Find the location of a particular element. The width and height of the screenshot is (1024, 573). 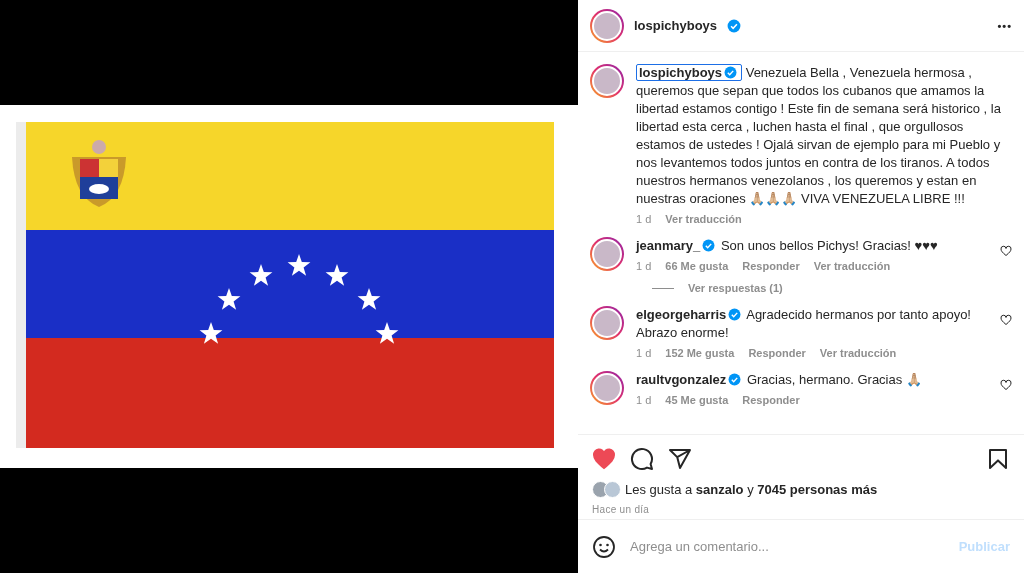

bookmark-icon is located at coordinates (998, 459).